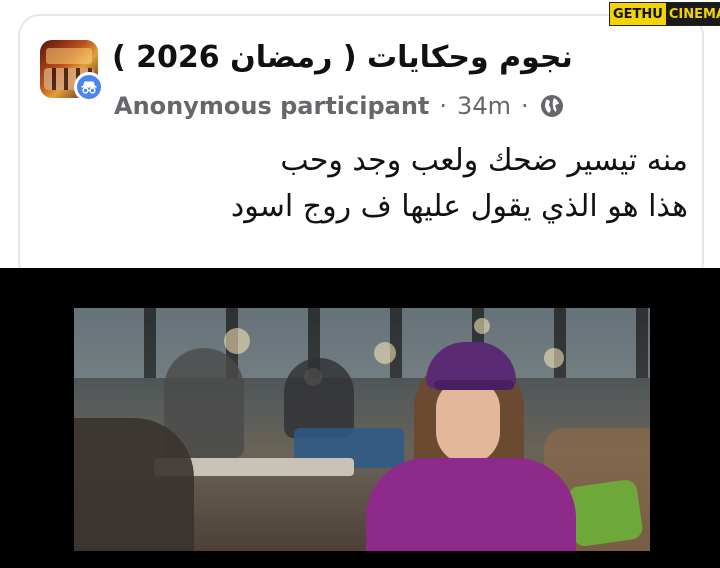 The height and width of the screenshot is (568, 720). What do you see at coordinates (692, 14) in the screenshot?
I see `watermark-right: CINEMA` at bounding box center [692, 14].